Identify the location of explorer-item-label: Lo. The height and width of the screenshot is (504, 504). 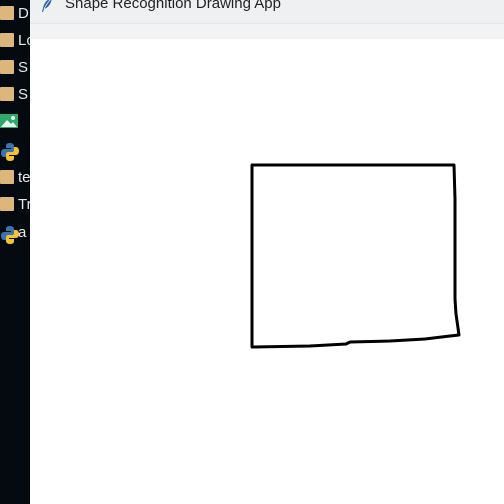
(24, 40).